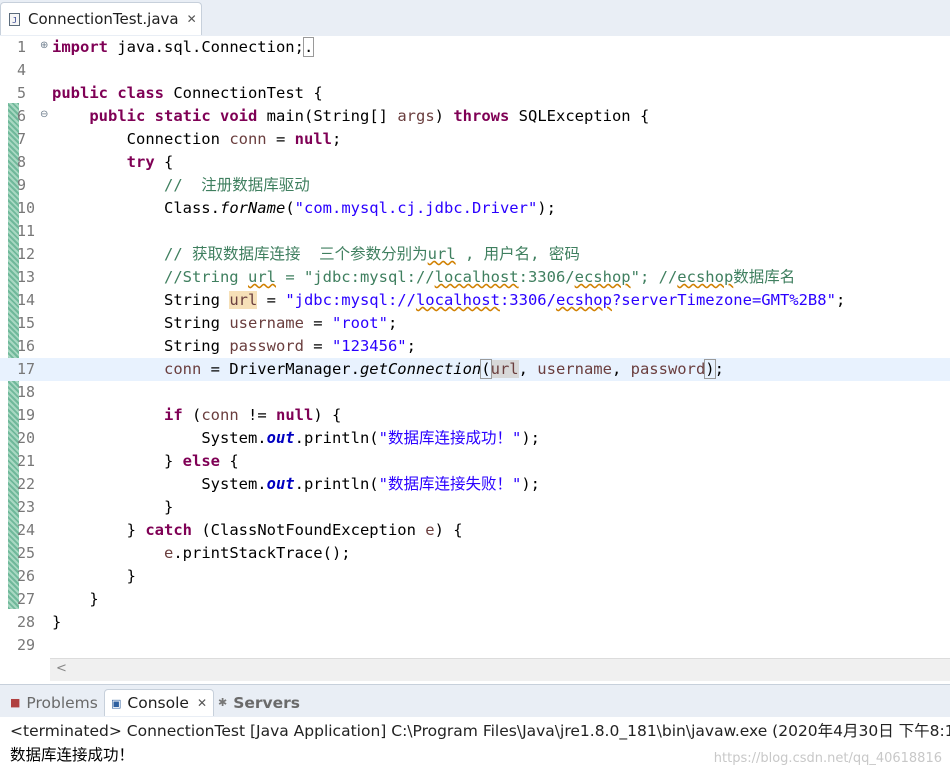  What do you see at coordinates (266, 323) in the screenshot?
I see `code-token: username` at bounding box center [266, 323].